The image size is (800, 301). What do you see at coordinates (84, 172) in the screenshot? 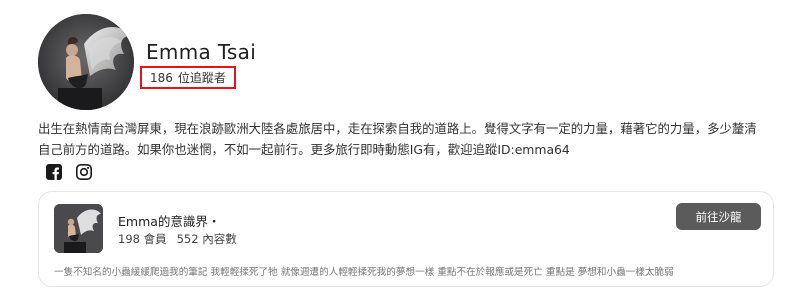
I see `instagram-icon` at bounding box center [84, 172].